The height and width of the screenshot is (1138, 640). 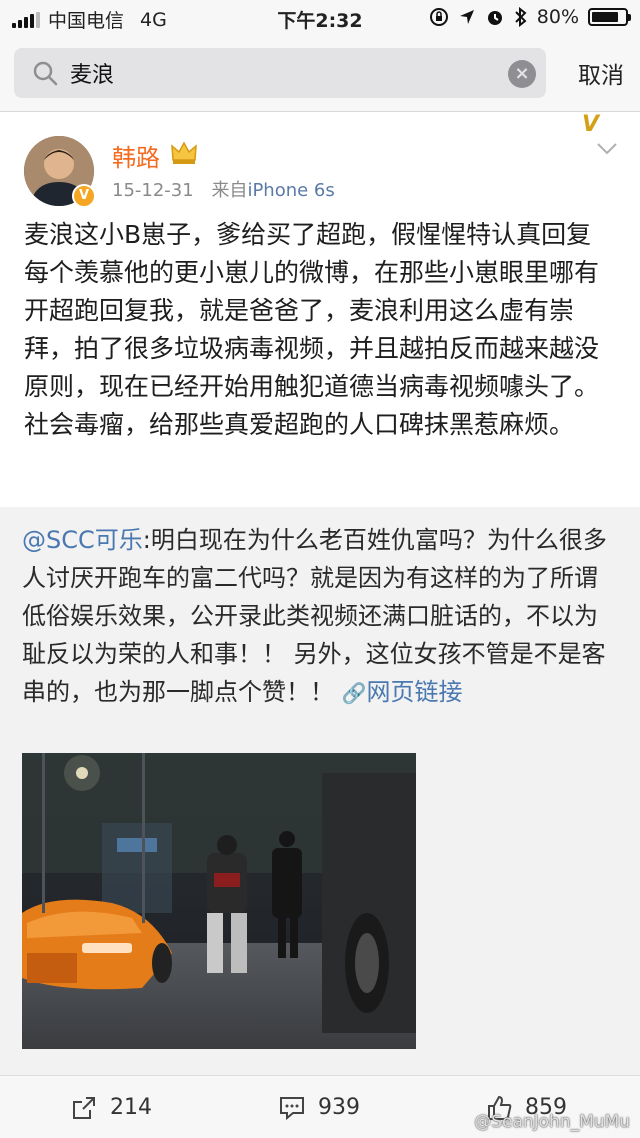 I want to click on search-bar: × 取消, so click(x=320, y=73).